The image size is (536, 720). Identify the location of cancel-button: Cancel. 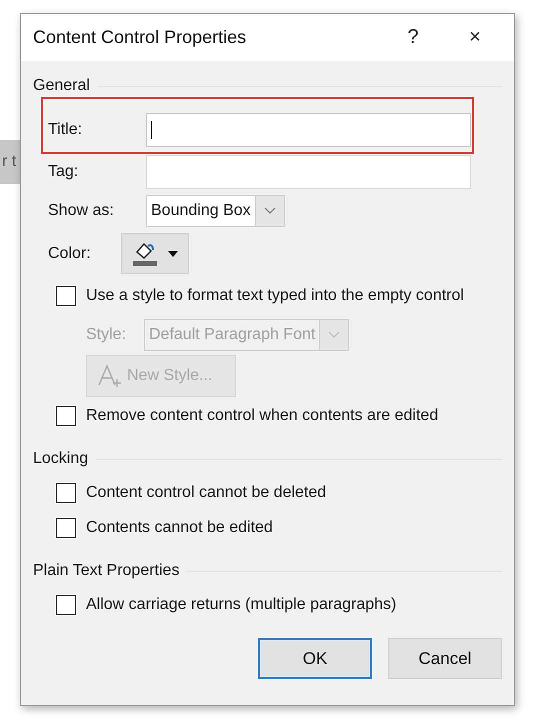
(445, 658).